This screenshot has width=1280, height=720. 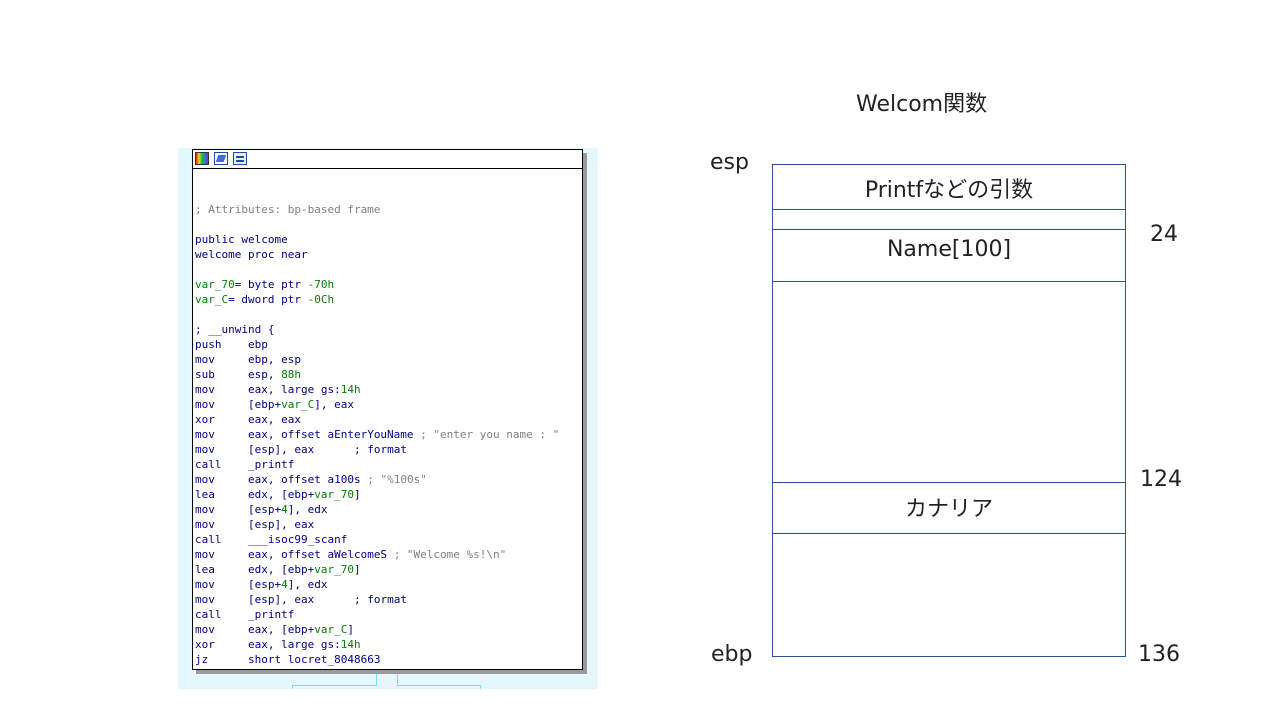 I want to click on code-line: mov eax, [ebp+var_C], so click(x=377, y=629).